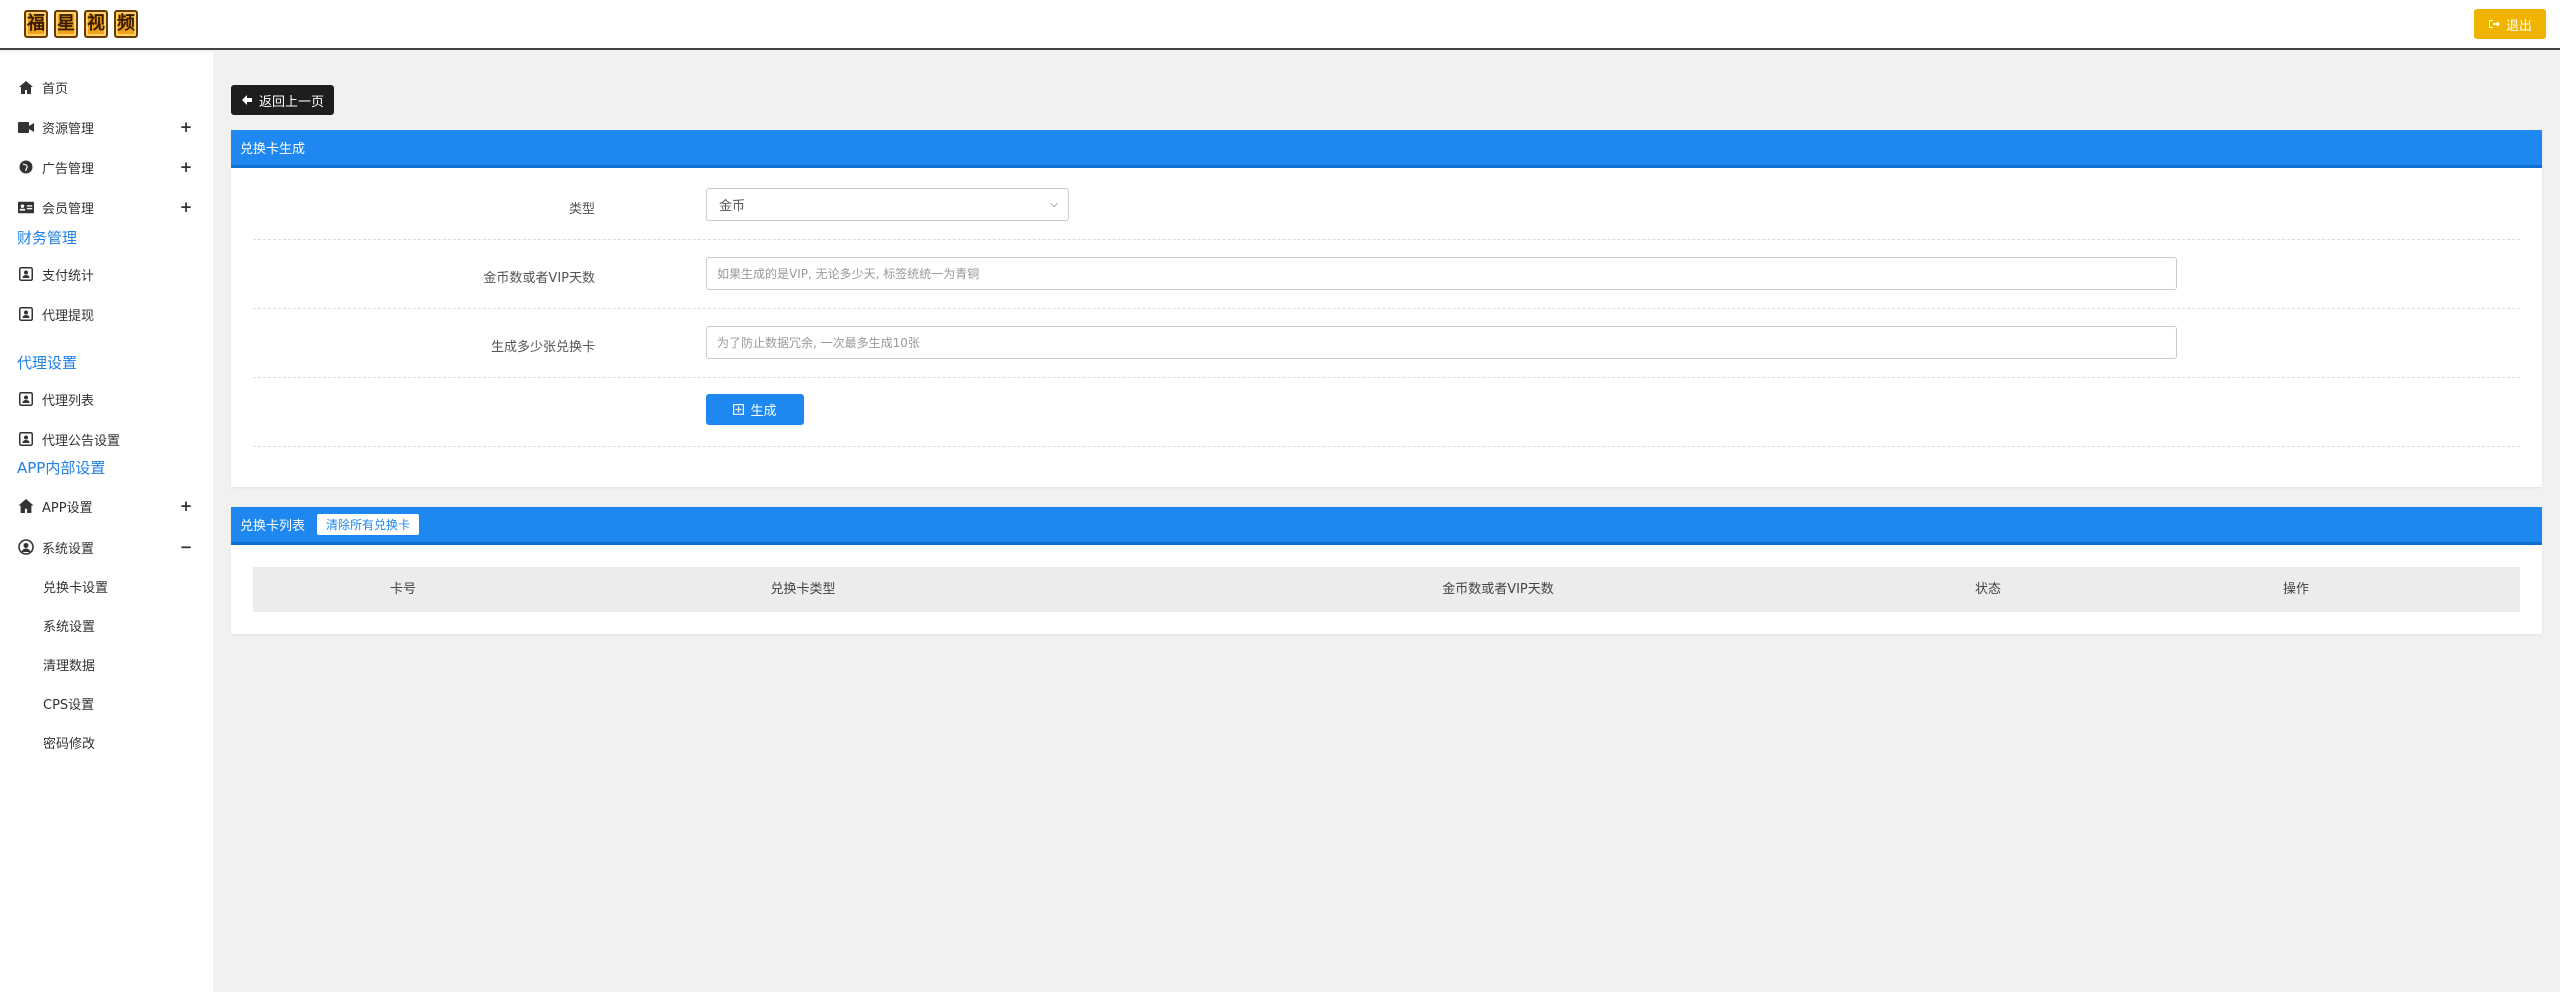  I want to click on amount-label: 金币数或者VIP天数, so click(539, 278).